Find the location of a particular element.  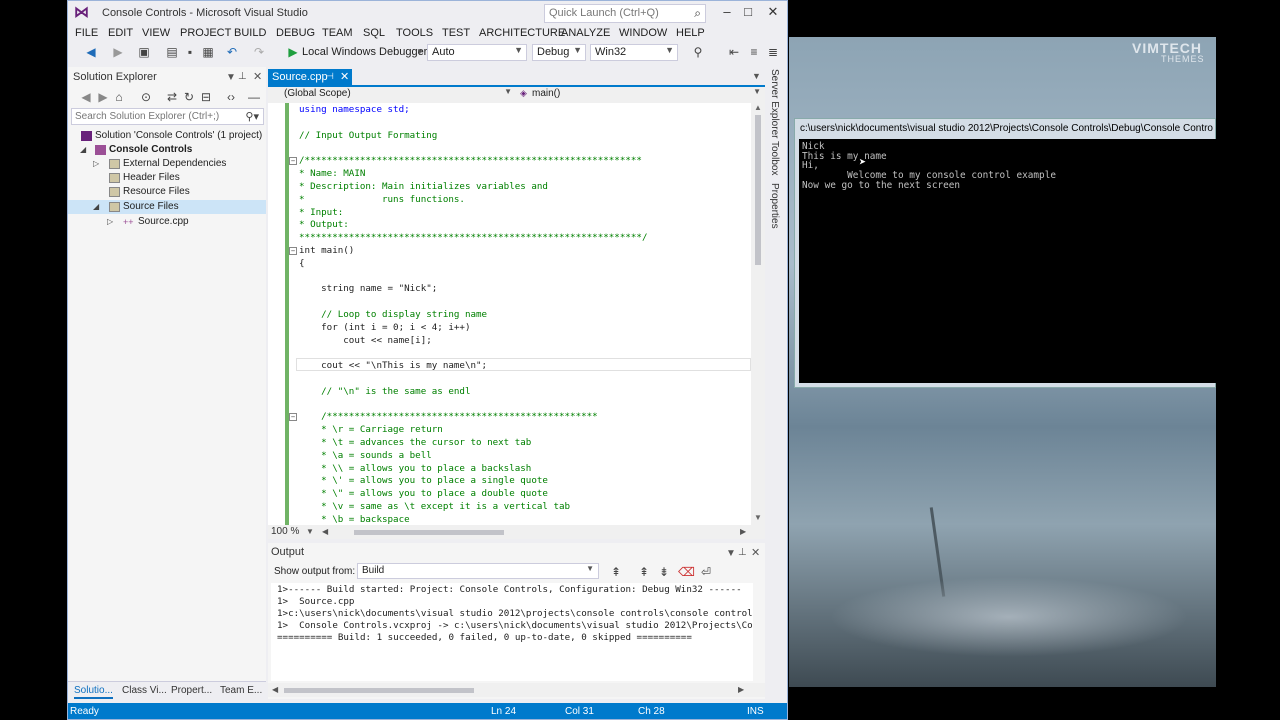

menu-architecture: ARCHITECTURE is located at coordinates (522, 33).